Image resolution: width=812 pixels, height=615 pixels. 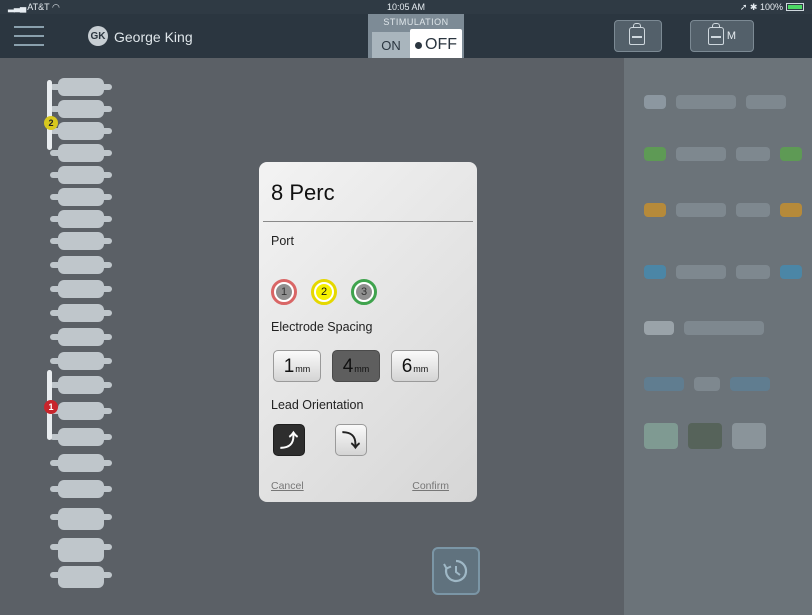 I want to click on avatar: GK, so click(x=98, y=36).